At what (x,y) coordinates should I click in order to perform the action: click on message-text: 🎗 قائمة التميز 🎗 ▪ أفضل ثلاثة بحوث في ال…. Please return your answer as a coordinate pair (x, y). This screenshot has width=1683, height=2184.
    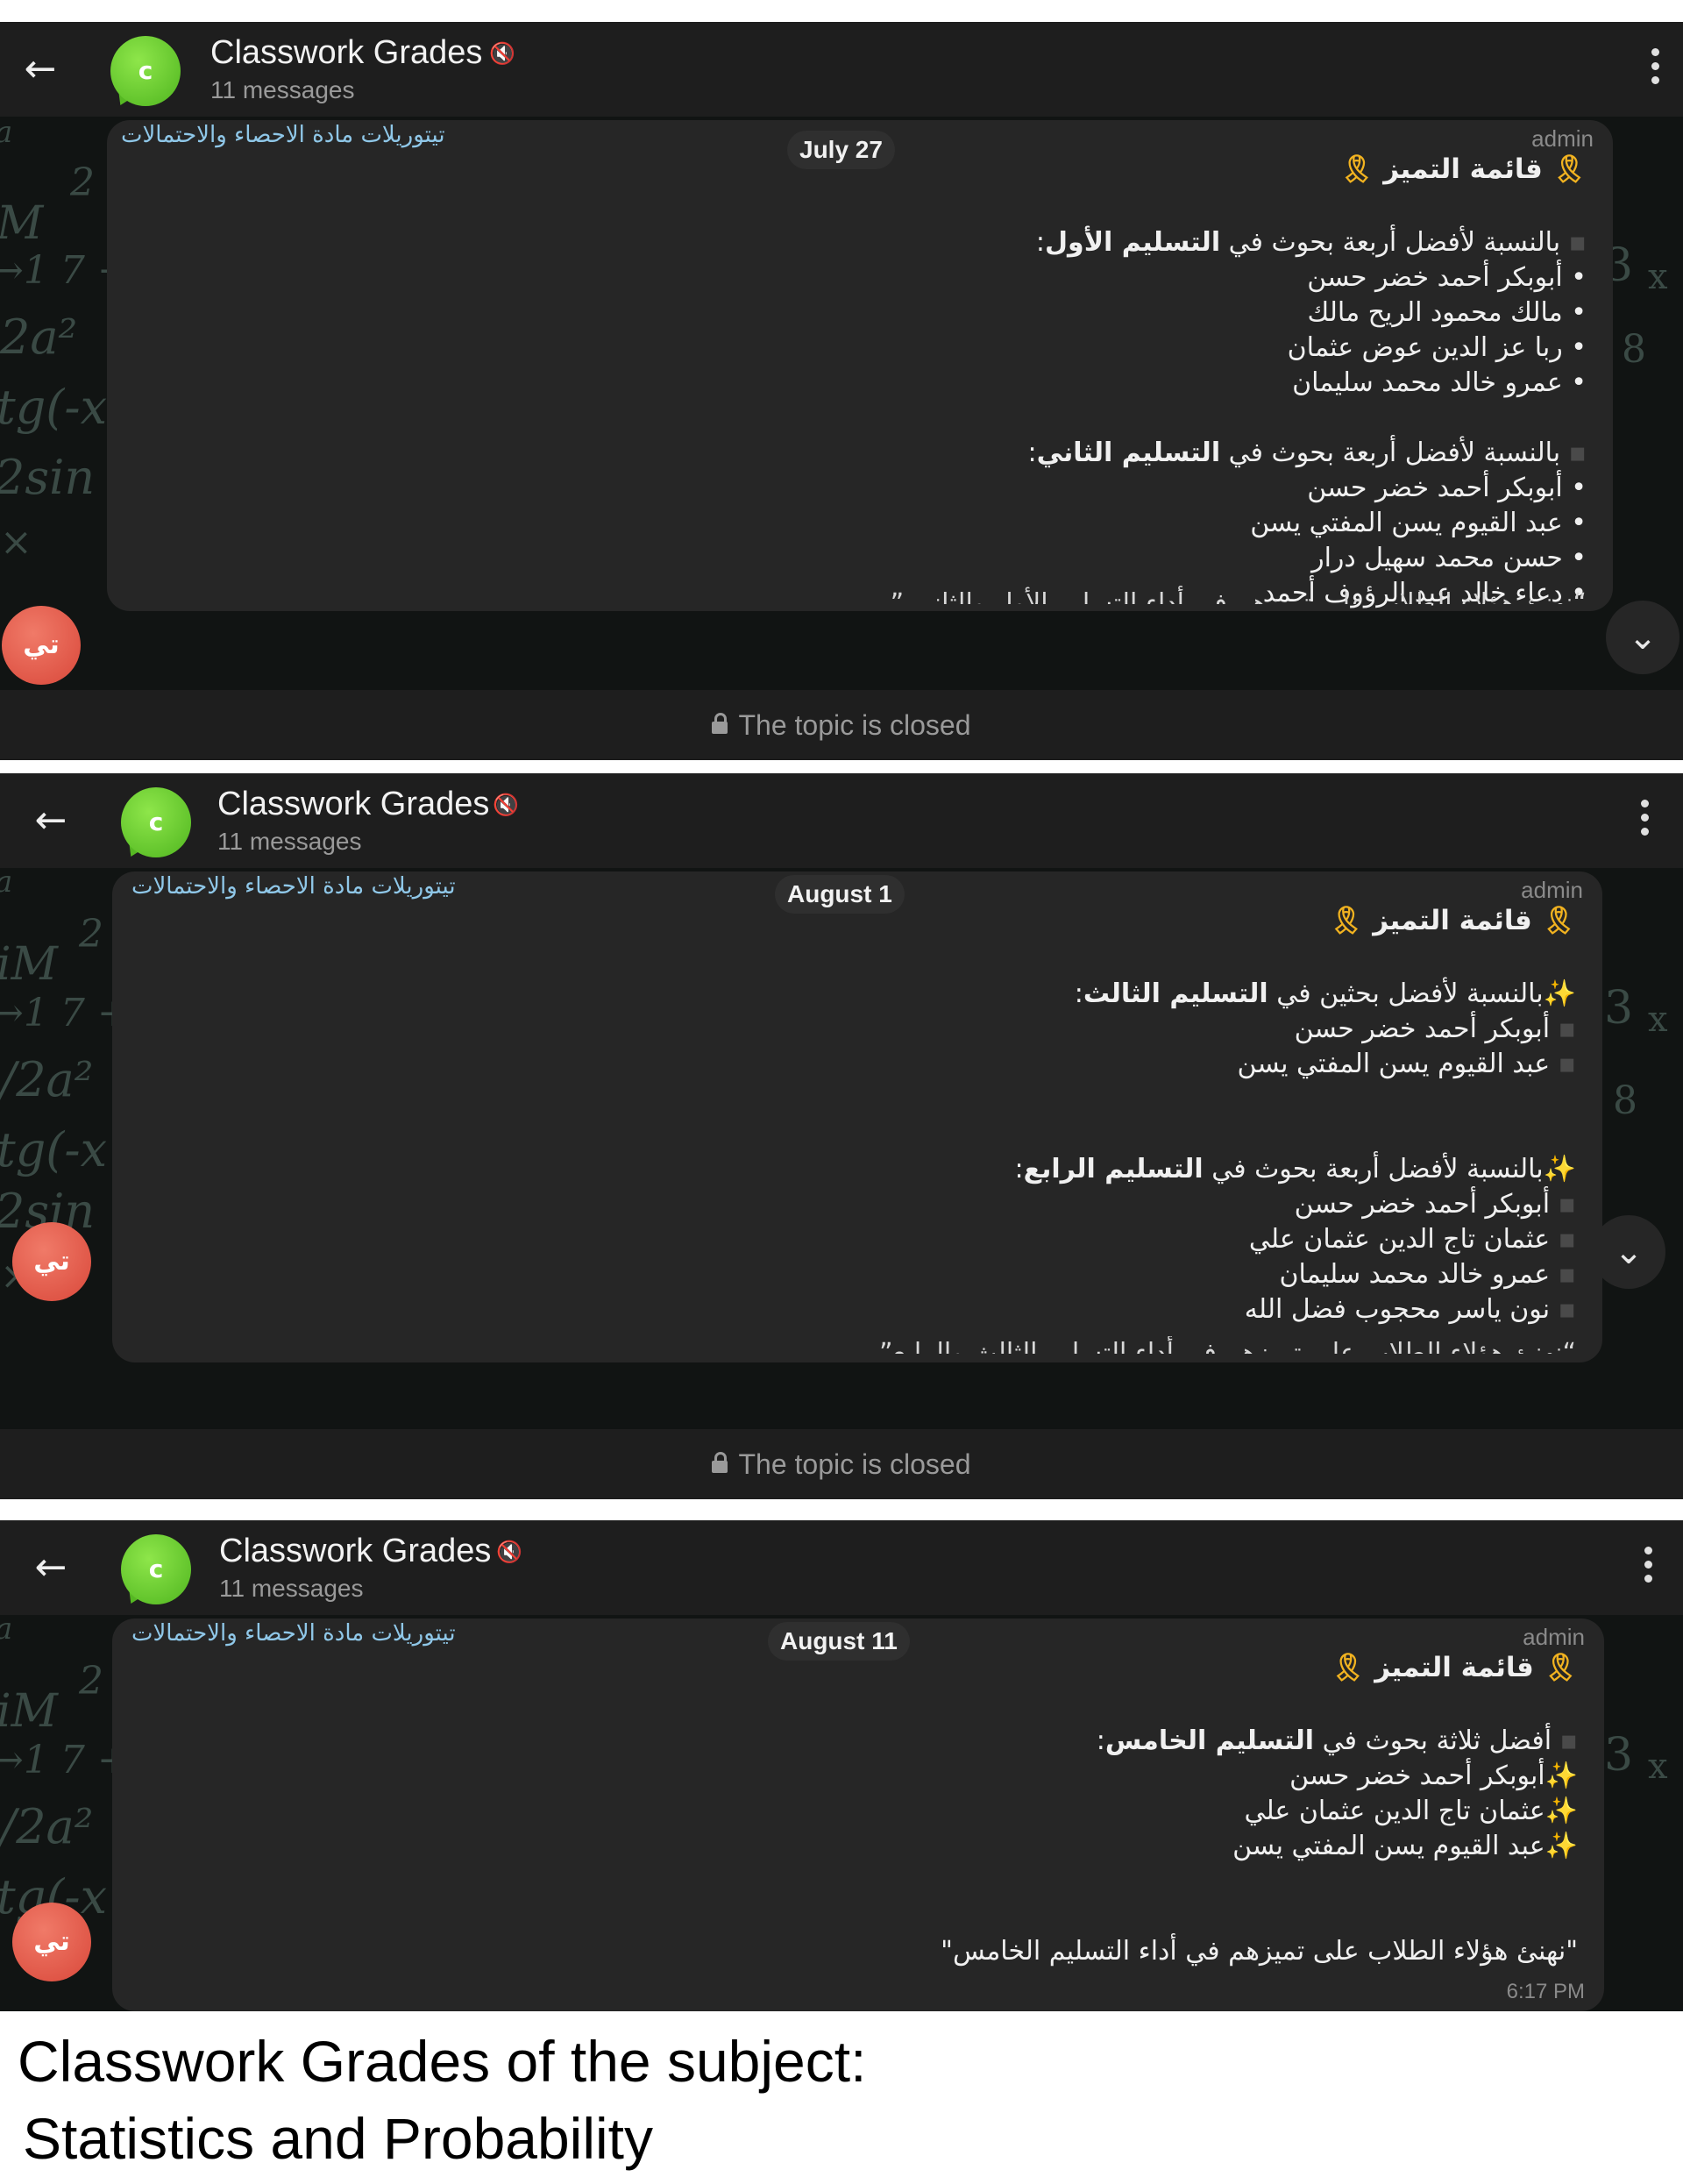
    Looking at the image, I should click on (1260, 1808).